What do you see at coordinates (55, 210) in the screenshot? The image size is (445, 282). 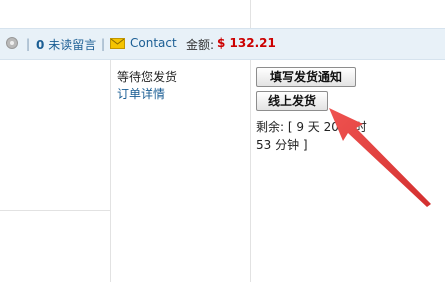 I see `row-divider` at bounding box center [55, 210].